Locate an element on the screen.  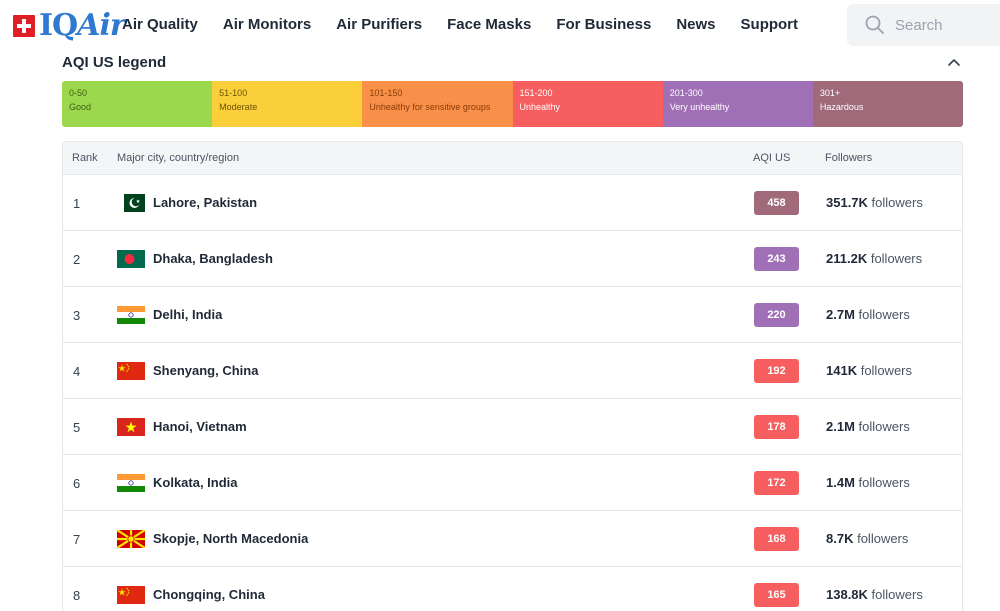
followers-cell: 8.7K followers is located at coordinates (867, 538).